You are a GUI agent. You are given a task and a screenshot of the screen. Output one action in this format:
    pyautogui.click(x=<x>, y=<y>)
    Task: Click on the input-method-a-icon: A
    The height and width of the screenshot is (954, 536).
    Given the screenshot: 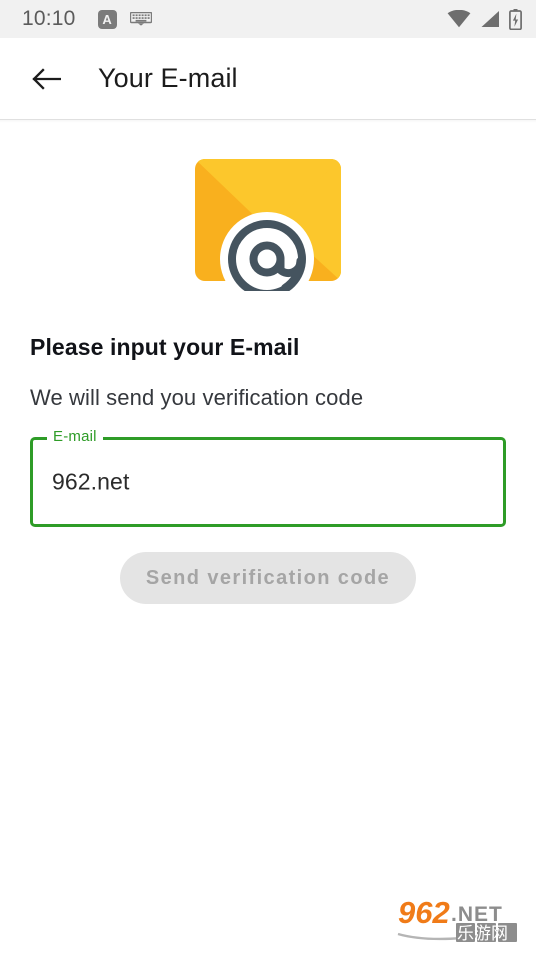 What is the action you would take?
    pyautogui.click(x=107, y=19)
    